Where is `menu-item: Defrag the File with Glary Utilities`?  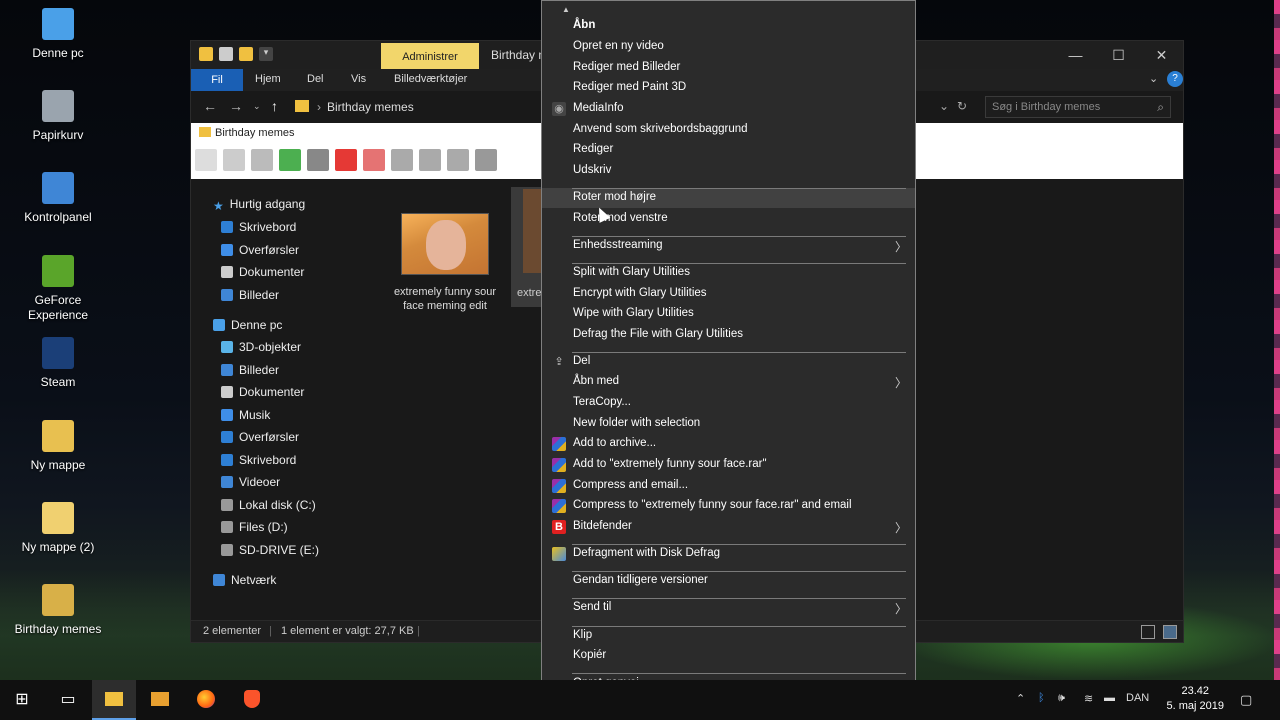 menu-item: Defrag the File with Glary Utilities is located at coordinates (728, 335).